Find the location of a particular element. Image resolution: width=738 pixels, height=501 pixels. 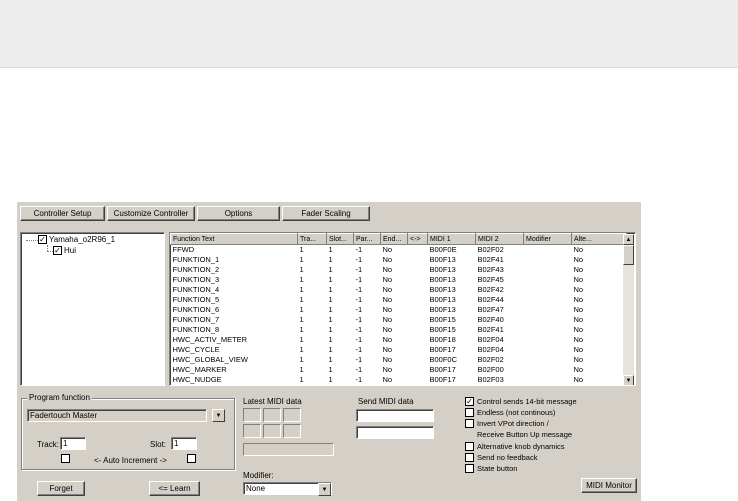

table-row: FUNKTION_7 1 1 -1 No B00F15 B02F40 No is located at coordinates (399, 320).